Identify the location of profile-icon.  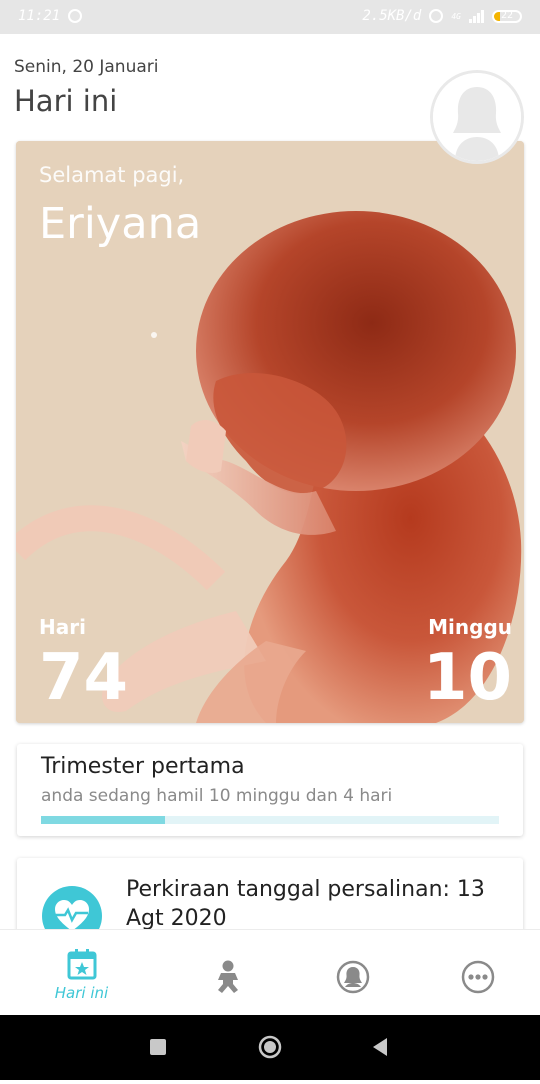
(352, 977).